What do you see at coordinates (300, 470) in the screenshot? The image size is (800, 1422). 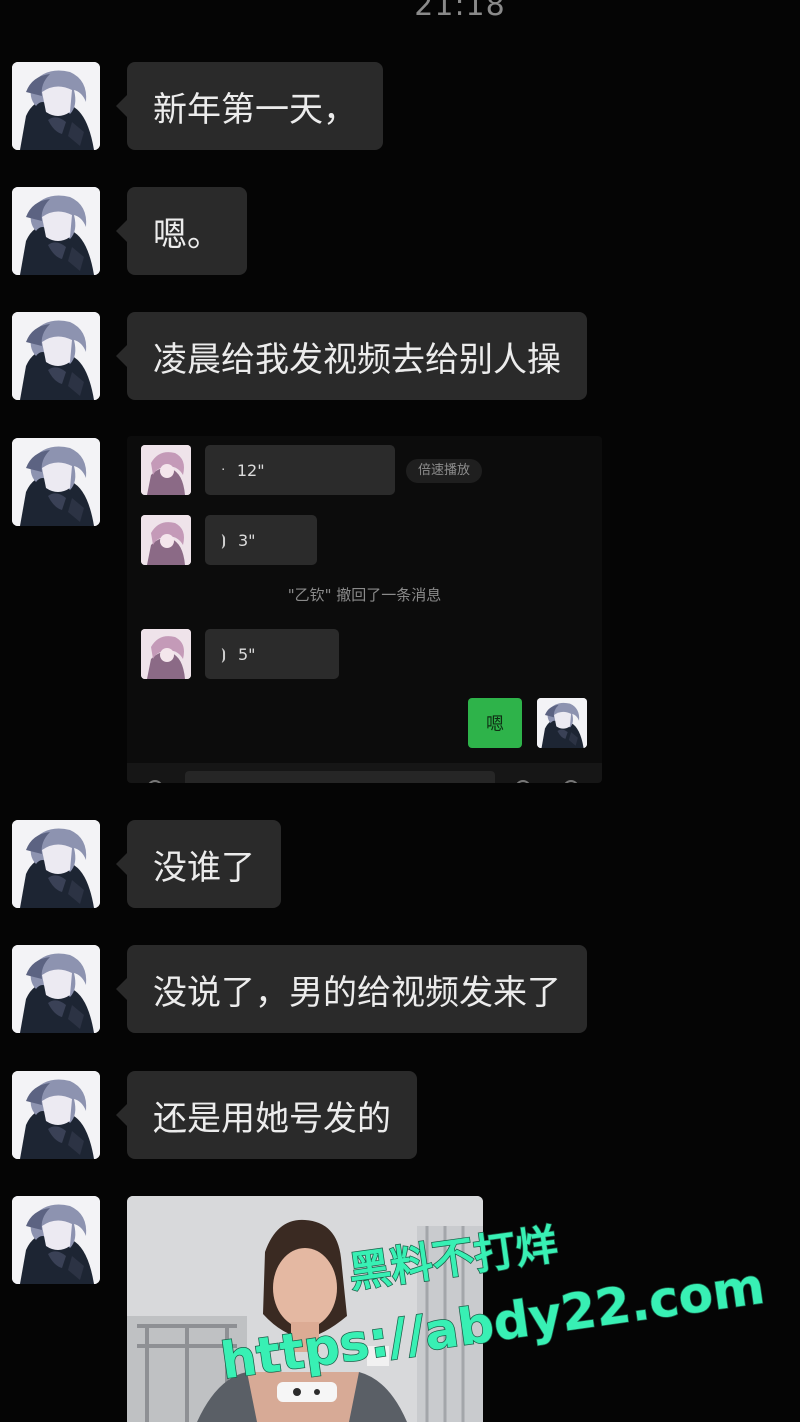 I see `embedded-voice-message: ᐧ 12"` at bounding box center [300, 470].